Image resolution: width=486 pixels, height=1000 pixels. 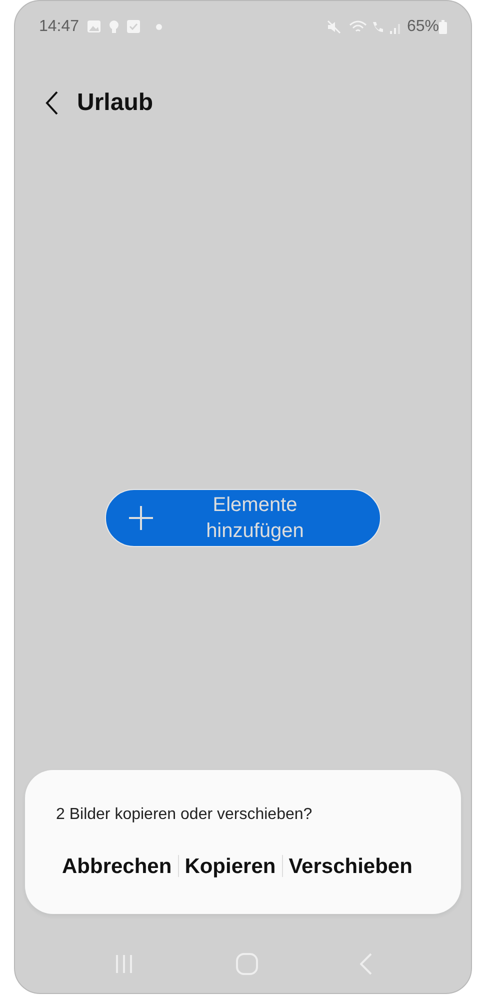 What do you see at coordinates (366, 964) in the screenshot?
I see `back-nav-icon` at bounding box center [366, 964].